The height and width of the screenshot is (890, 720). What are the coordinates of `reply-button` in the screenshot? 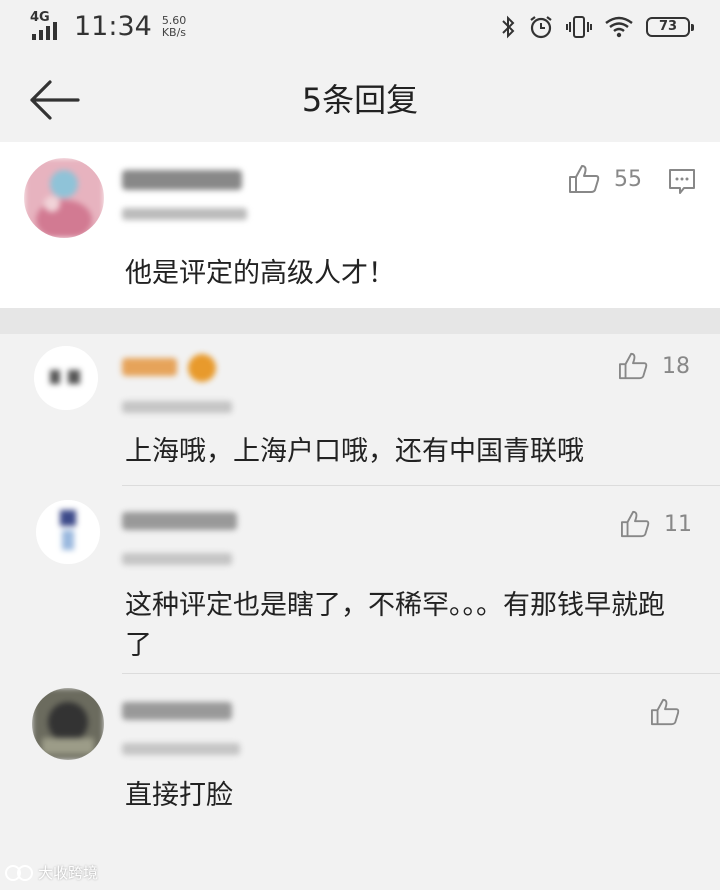 It's located at (682, 184).